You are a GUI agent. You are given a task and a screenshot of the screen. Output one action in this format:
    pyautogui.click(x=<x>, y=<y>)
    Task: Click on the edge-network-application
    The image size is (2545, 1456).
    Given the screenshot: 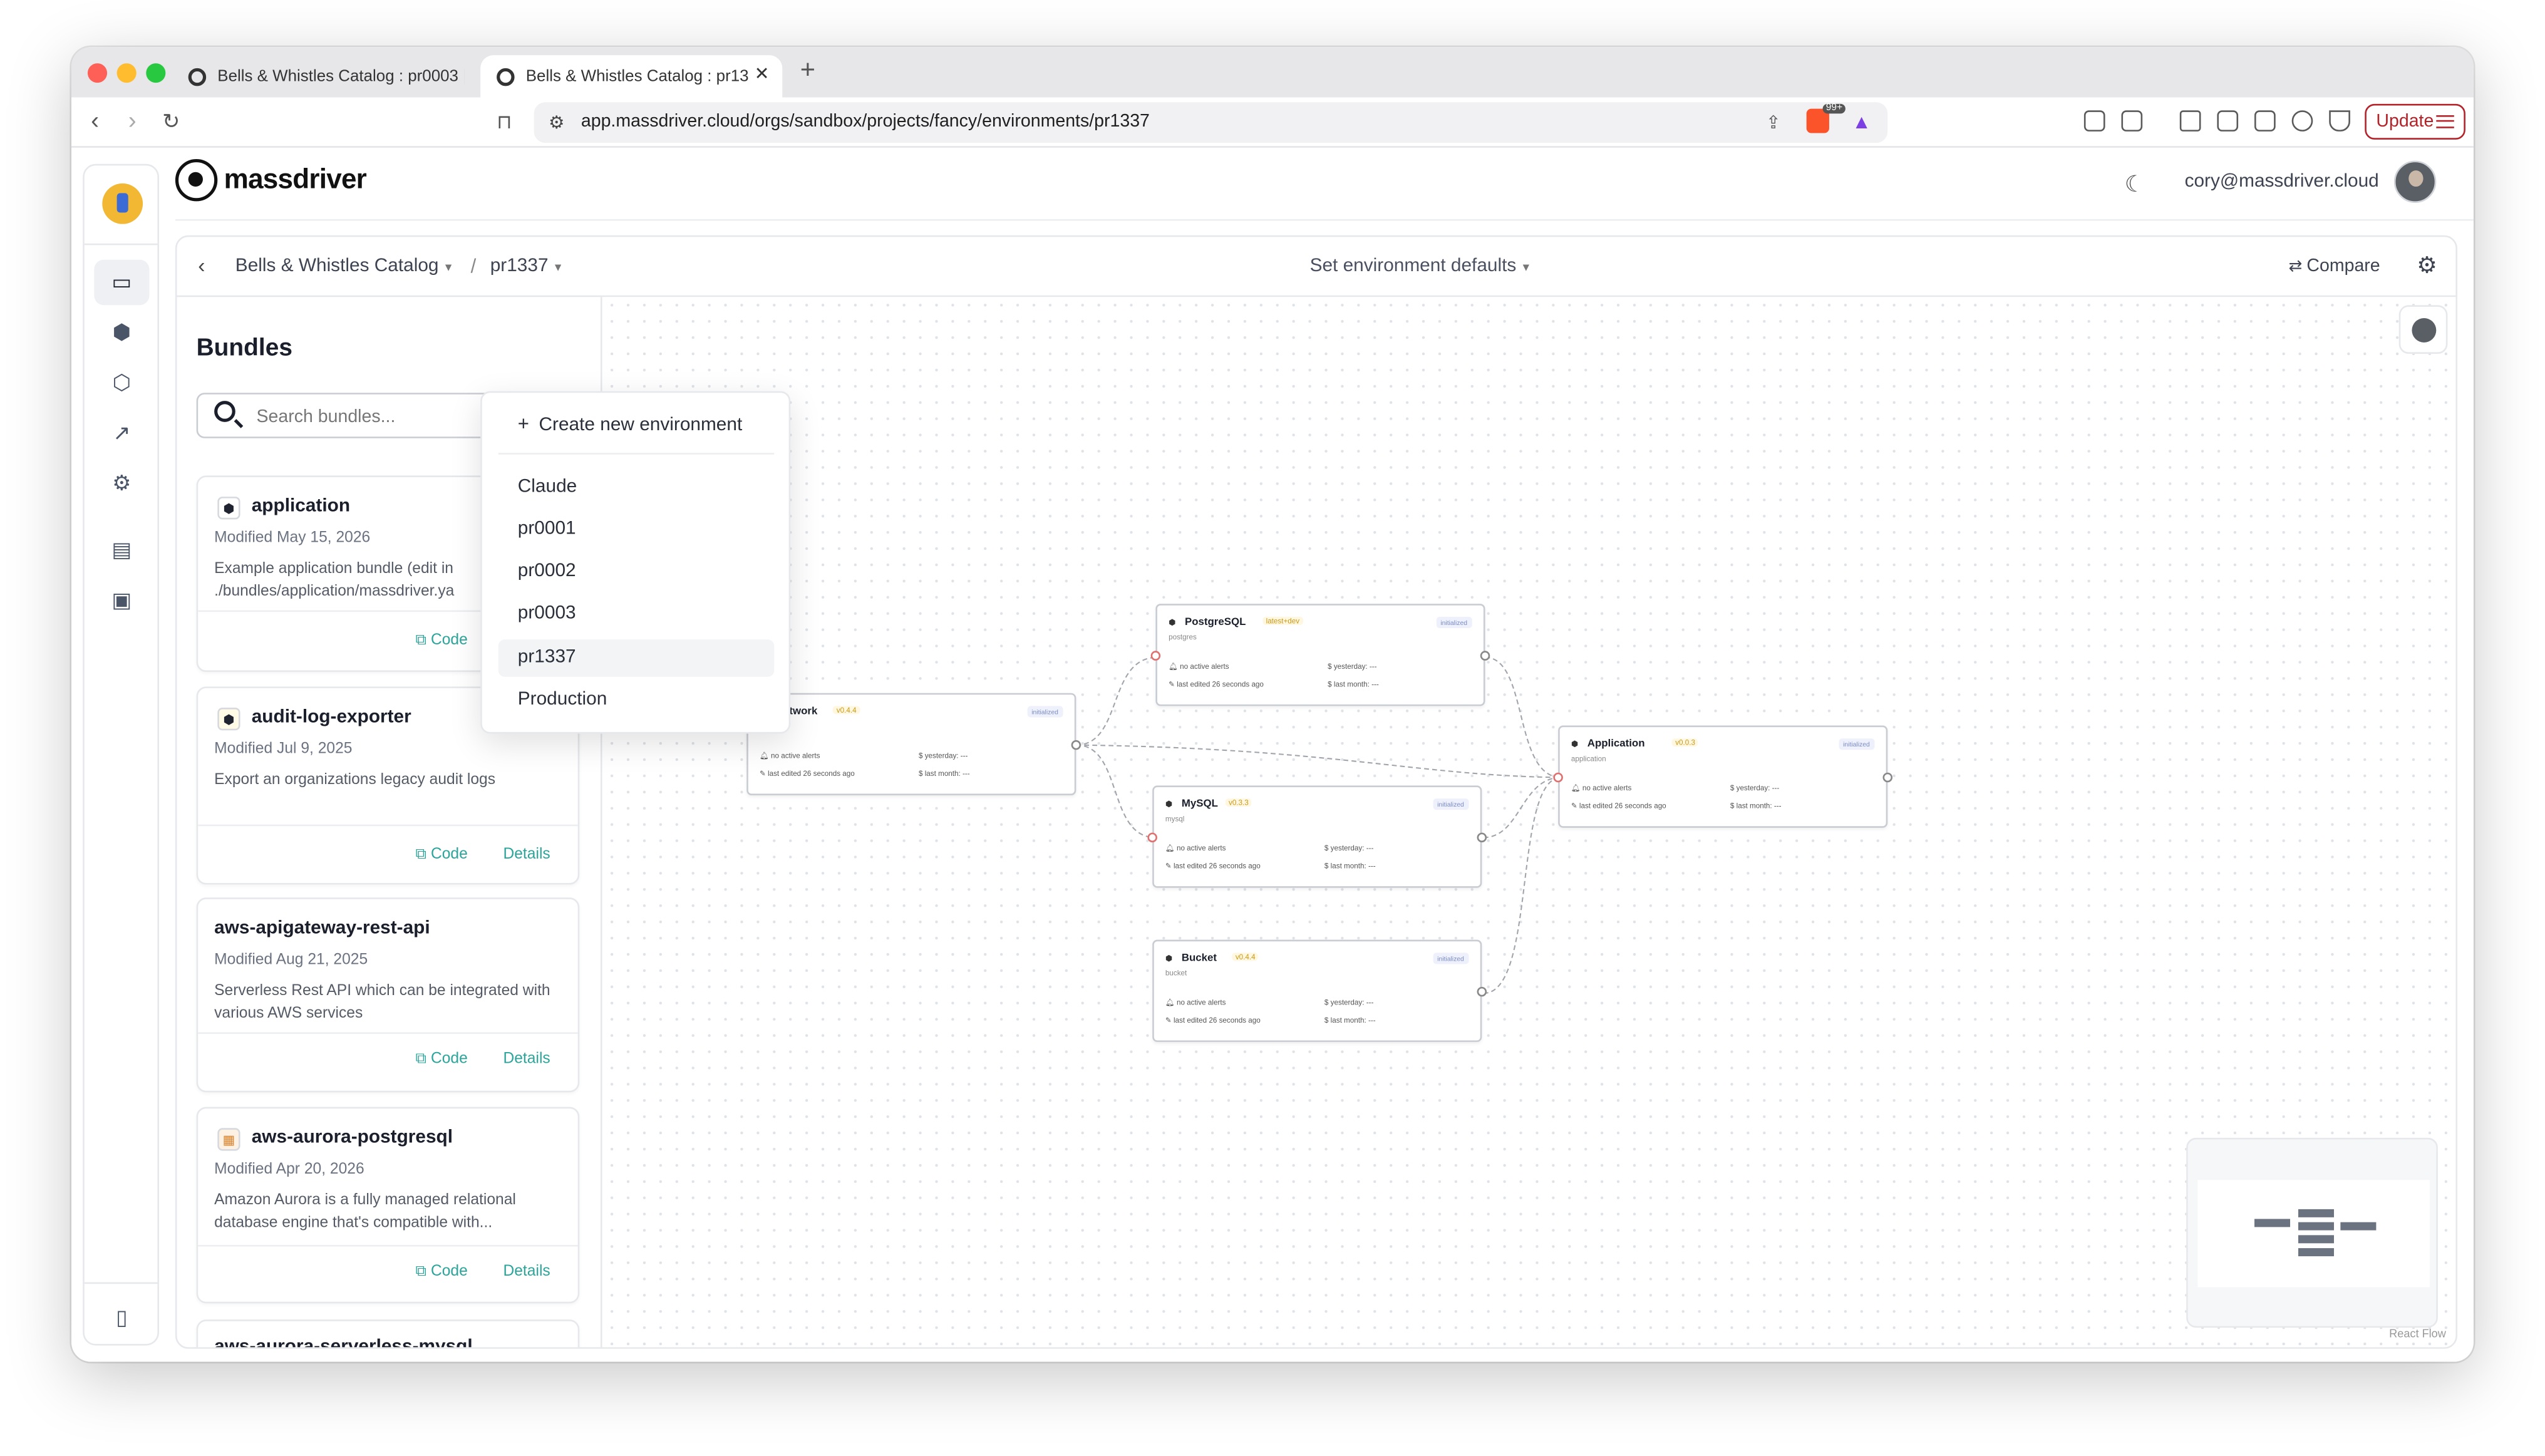 What is the action you would take?
    pyautogui.click(x=1319, y=761)
    